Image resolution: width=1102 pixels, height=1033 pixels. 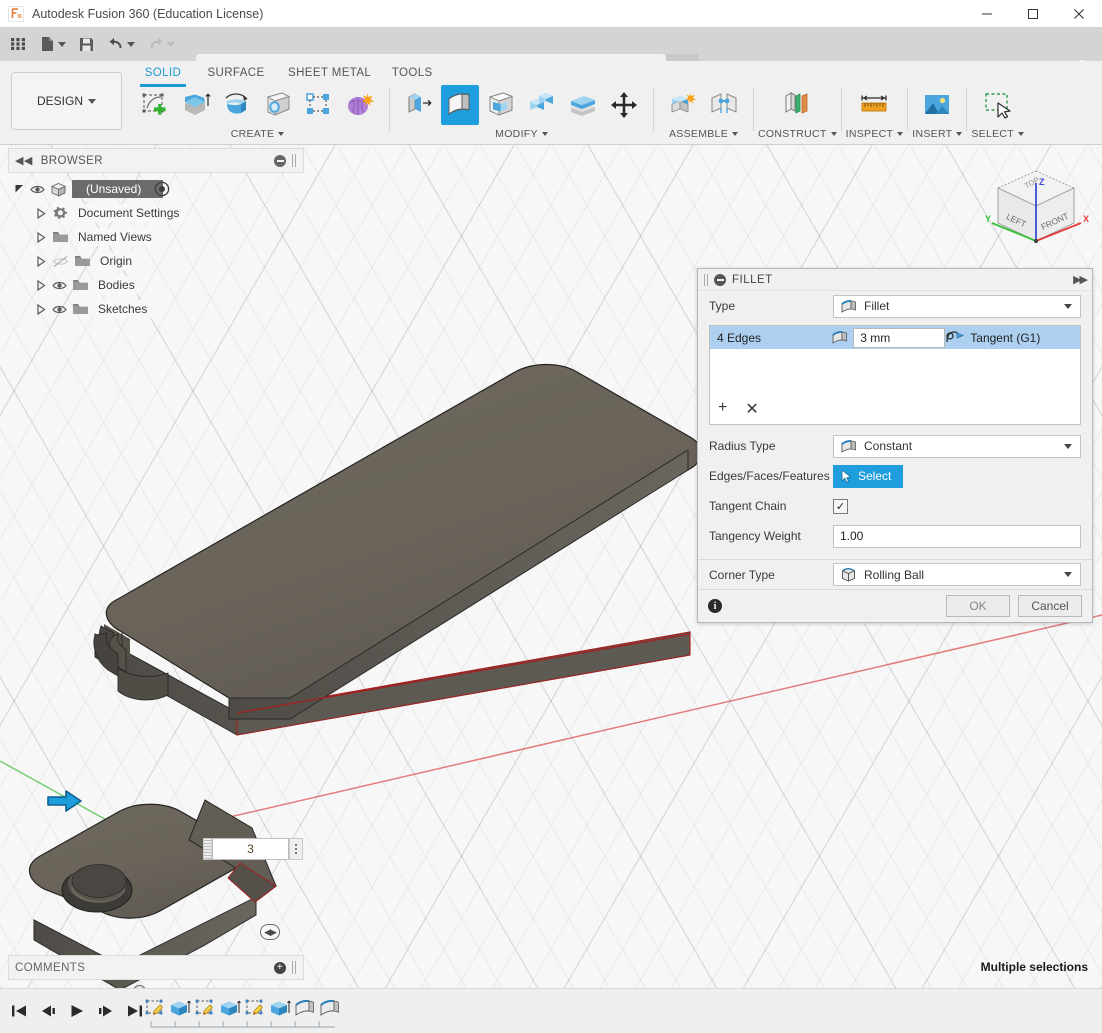 What do you see at coordinates (294, 160) in the screenshot?
I see `browser-resize-grip` at bounding box center [294, 160].